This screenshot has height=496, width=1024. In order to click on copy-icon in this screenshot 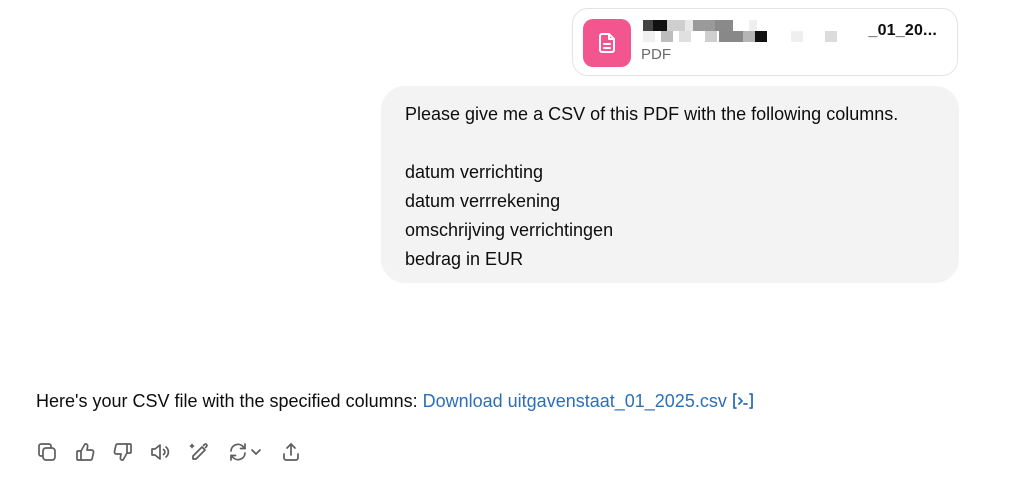, I will do `click(47, 452)`.